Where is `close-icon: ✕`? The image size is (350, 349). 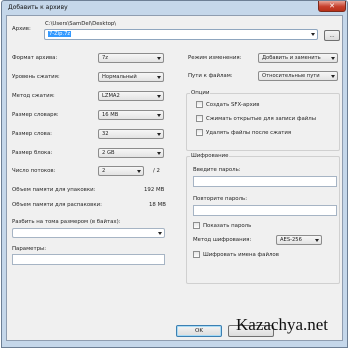
close-icon: ✕ is located at coordinates (332, 6).